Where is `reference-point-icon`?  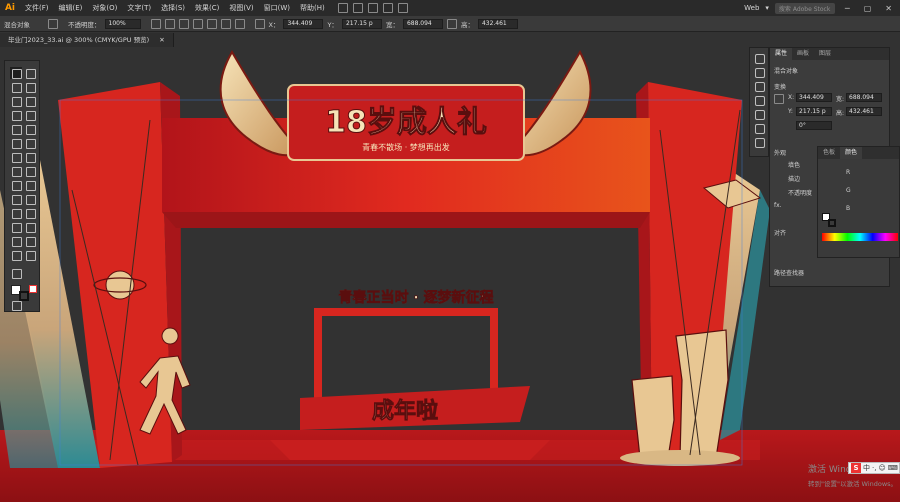
reference-point-icon is located at coordinates (259, 23).